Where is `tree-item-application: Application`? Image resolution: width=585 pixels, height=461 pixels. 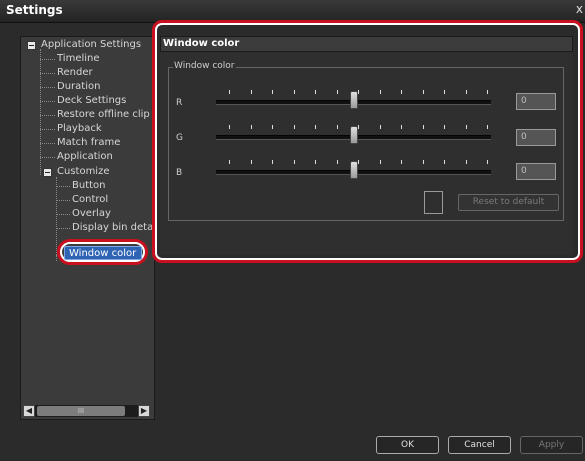 tree-item-application: Application is located at coordinates (85, 157).